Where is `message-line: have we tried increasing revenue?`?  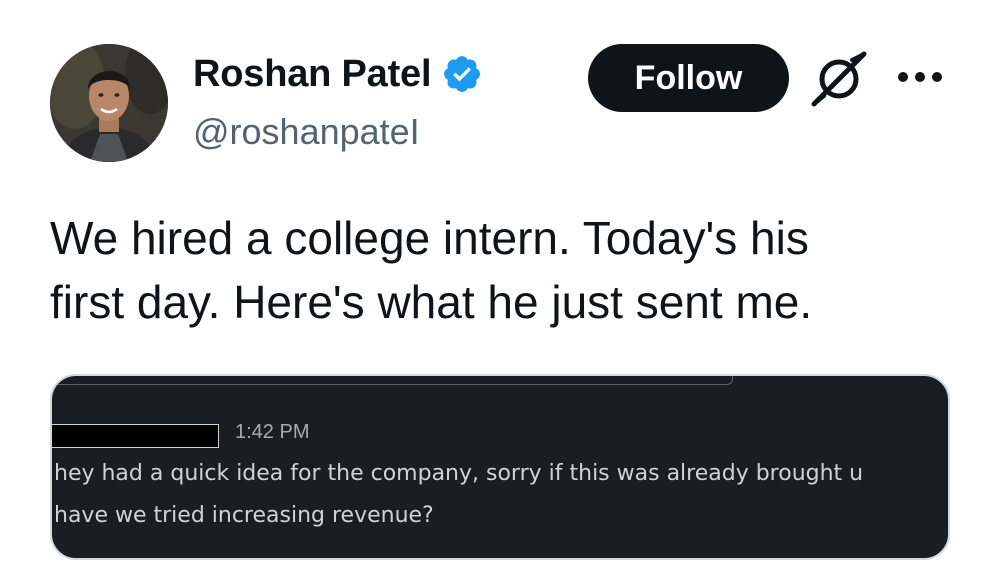 message-line: have we tried increasing revenue? is located at coordinates (244, 515).